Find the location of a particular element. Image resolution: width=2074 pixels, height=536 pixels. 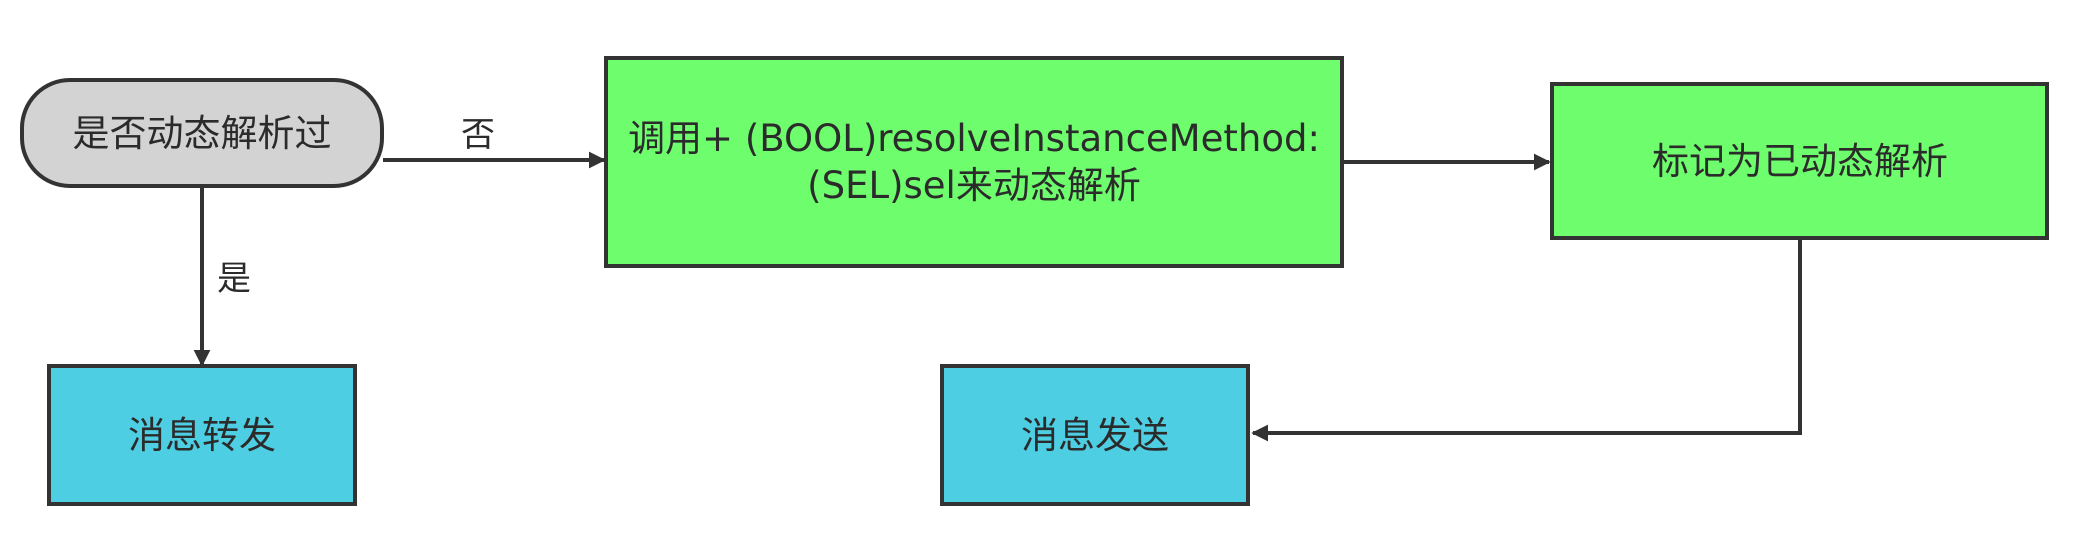

node-send-label: 消息发送 is located at coordinates (1095, 435).